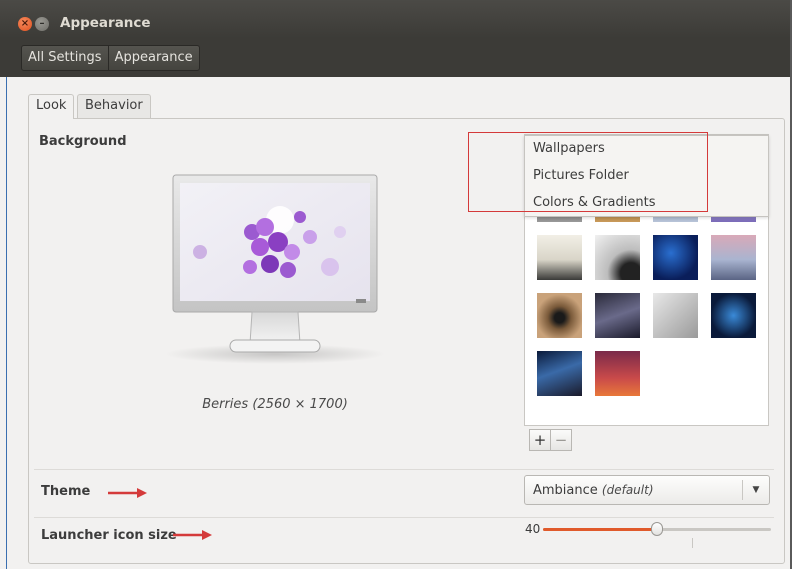 The image size is (792, 569). What do you see at coordinates (114, 106) in the screenshot?
I see `tab-behavior: Behavior` at bounding box center [114, 106].